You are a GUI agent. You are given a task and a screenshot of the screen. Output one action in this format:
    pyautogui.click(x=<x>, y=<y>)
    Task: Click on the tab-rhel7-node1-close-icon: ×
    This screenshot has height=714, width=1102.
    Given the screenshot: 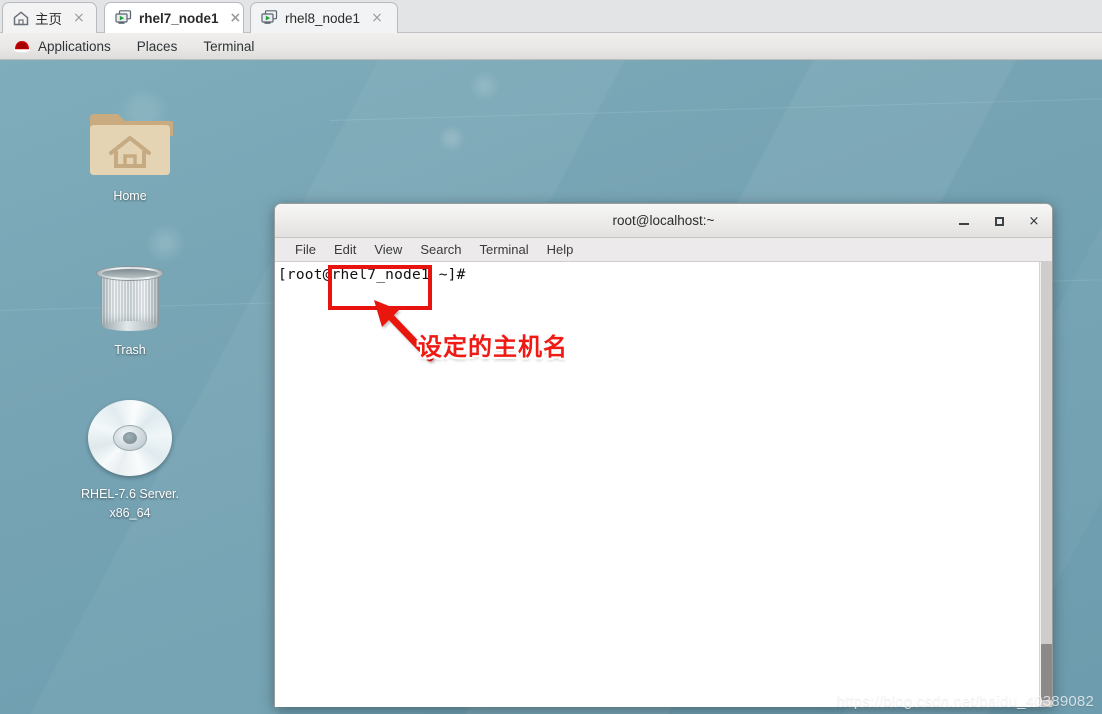 What is the action you would take?
    pyautogui.click(x=236, y=18)
    